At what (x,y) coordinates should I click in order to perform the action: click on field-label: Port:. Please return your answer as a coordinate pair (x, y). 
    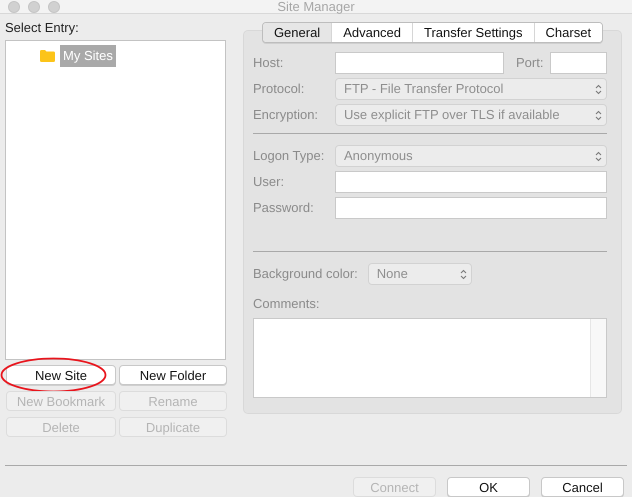
    Looking at the image, I should click on (530, 63).